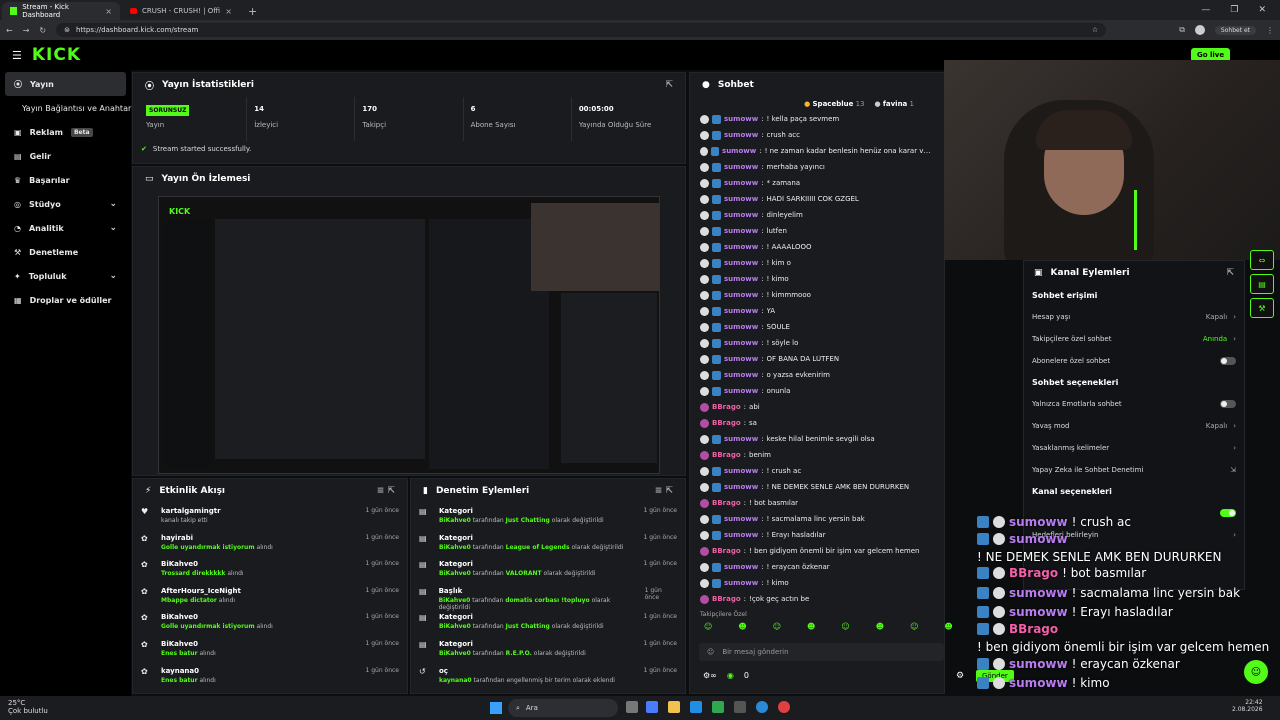 Image resolution: width=1280 pixels, height=720 pixels. I want to click on reload-icon: ↻, so click(42, 30).